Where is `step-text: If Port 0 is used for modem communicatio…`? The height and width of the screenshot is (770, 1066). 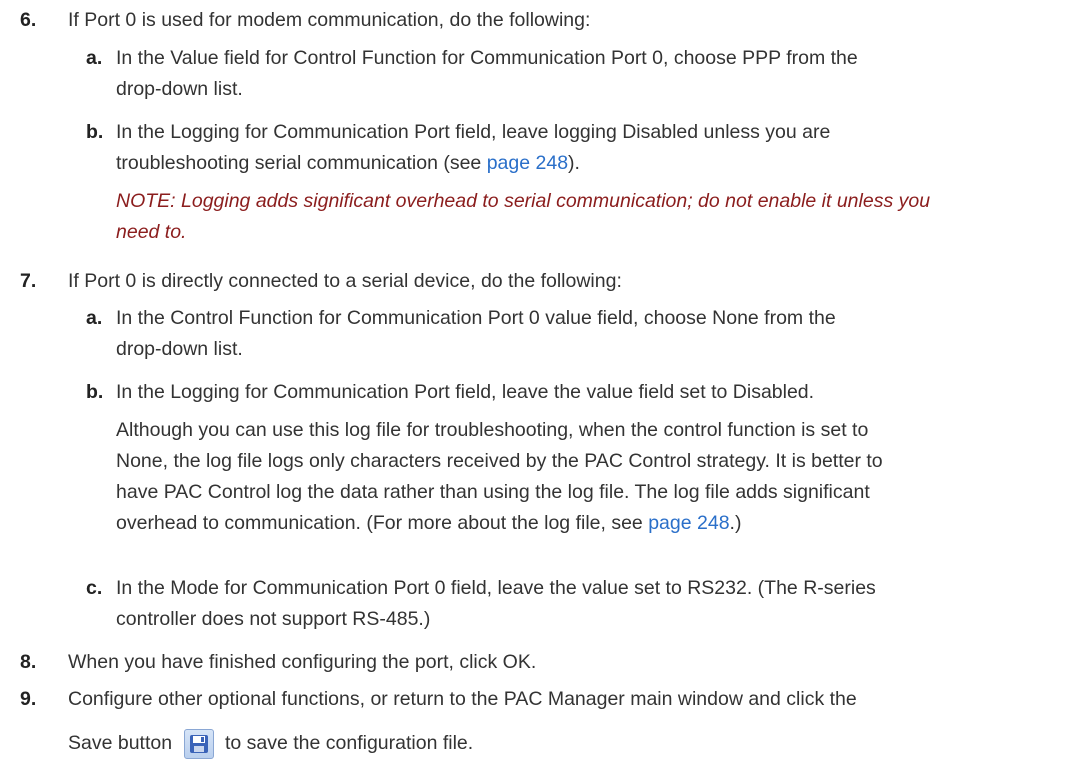 step-text: If Port 0 is used for modem communicatio… is located at coordinates (329, 20).